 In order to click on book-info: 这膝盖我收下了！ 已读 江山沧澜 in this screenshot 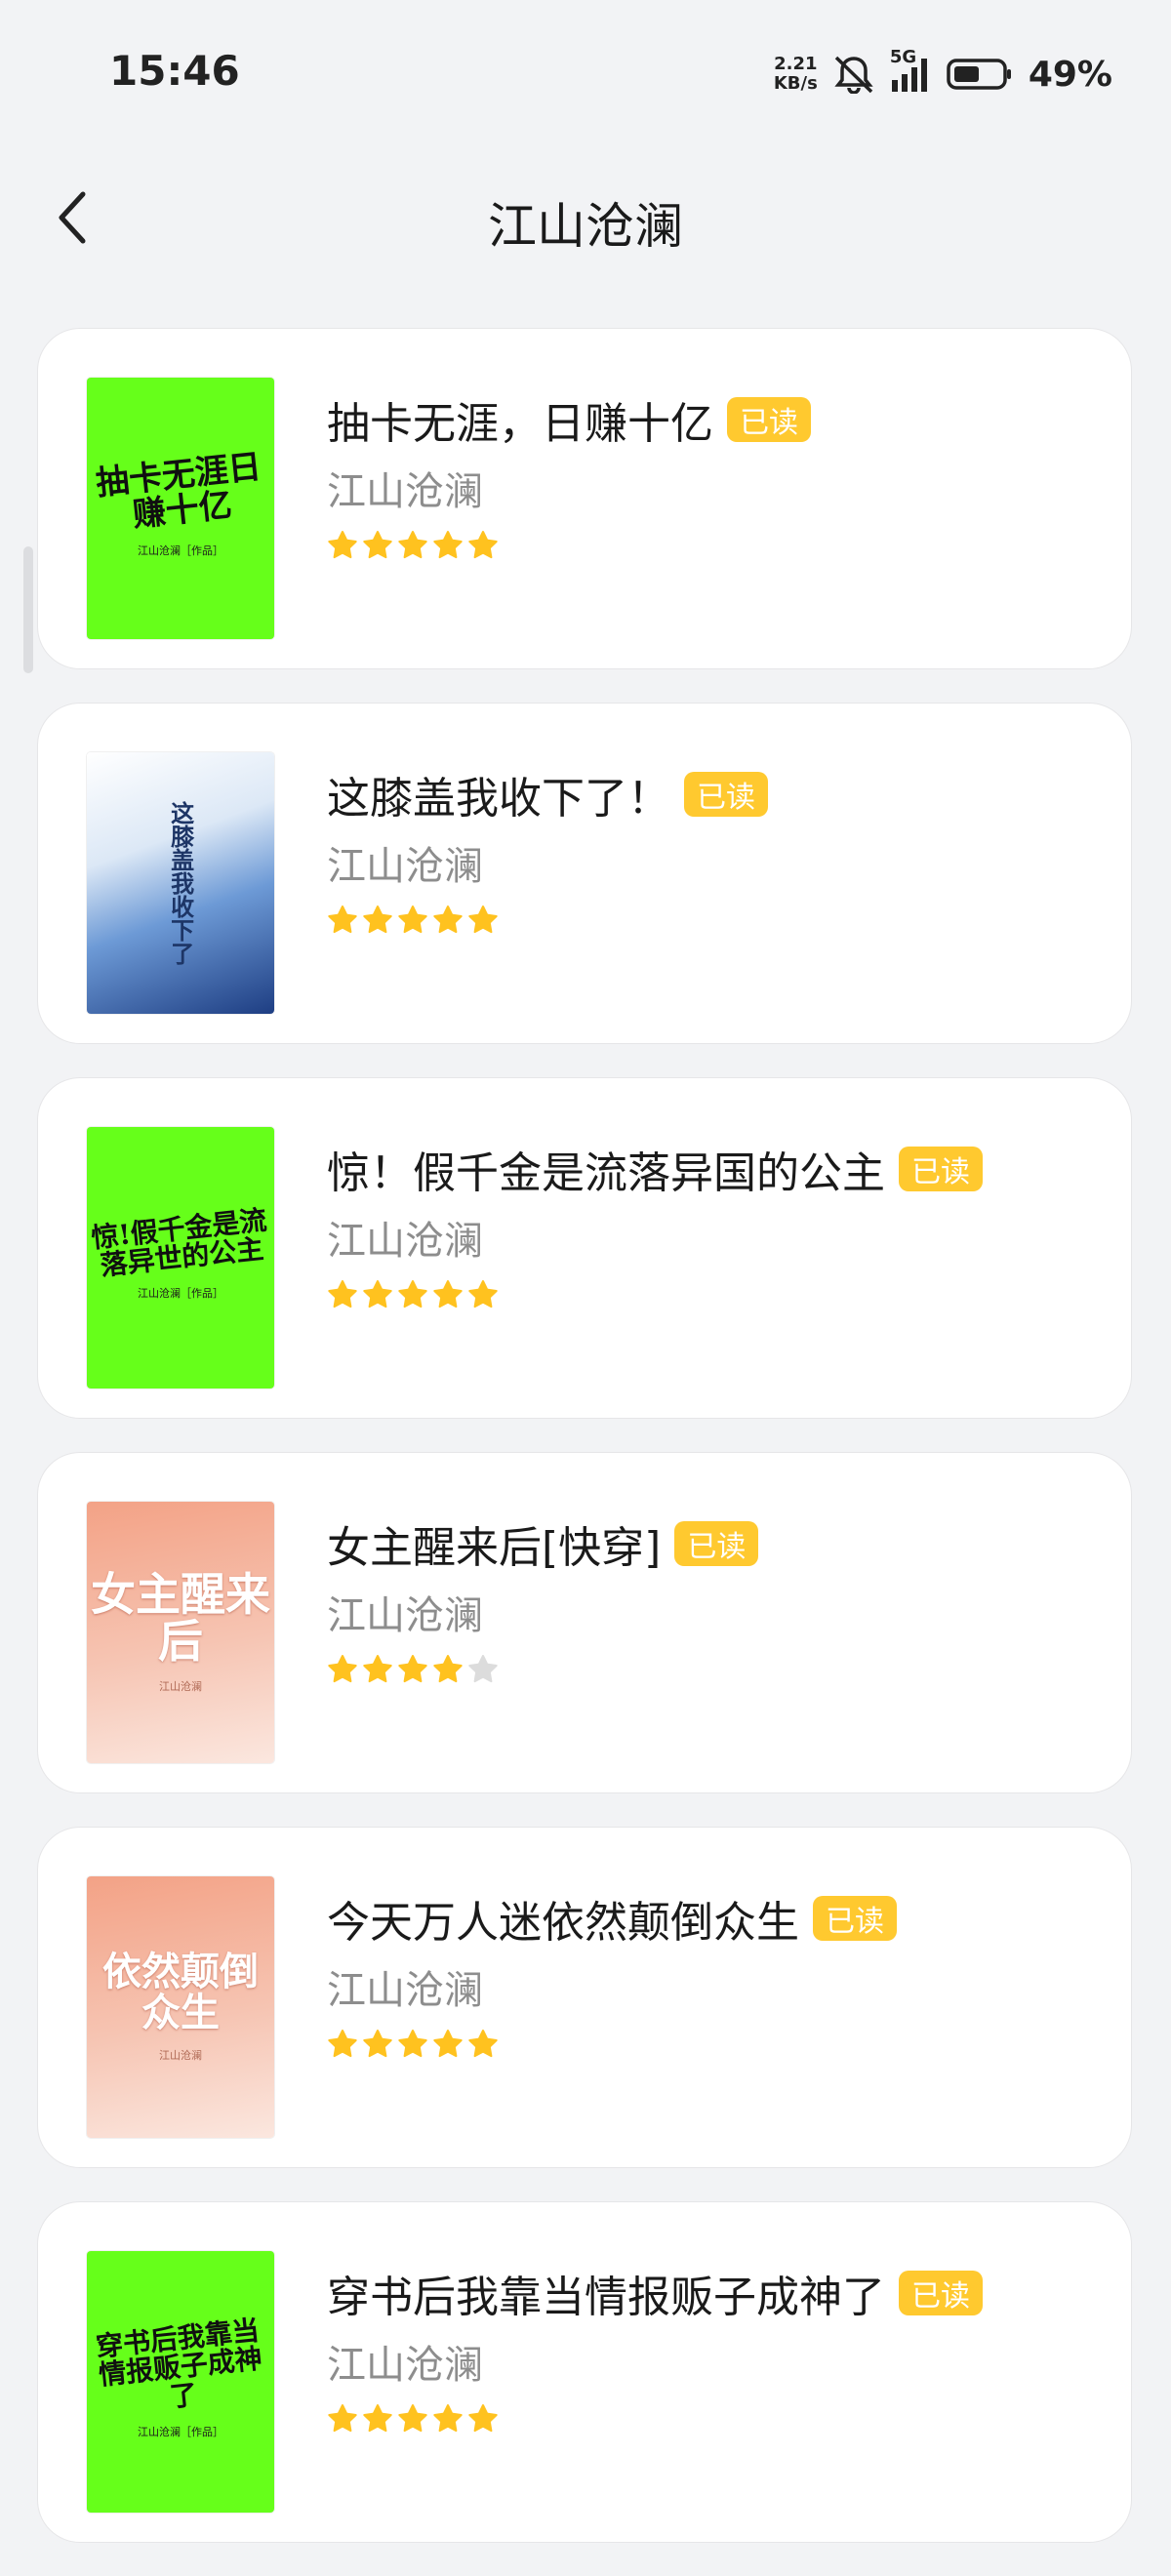, I will do `click(709, 849)`.